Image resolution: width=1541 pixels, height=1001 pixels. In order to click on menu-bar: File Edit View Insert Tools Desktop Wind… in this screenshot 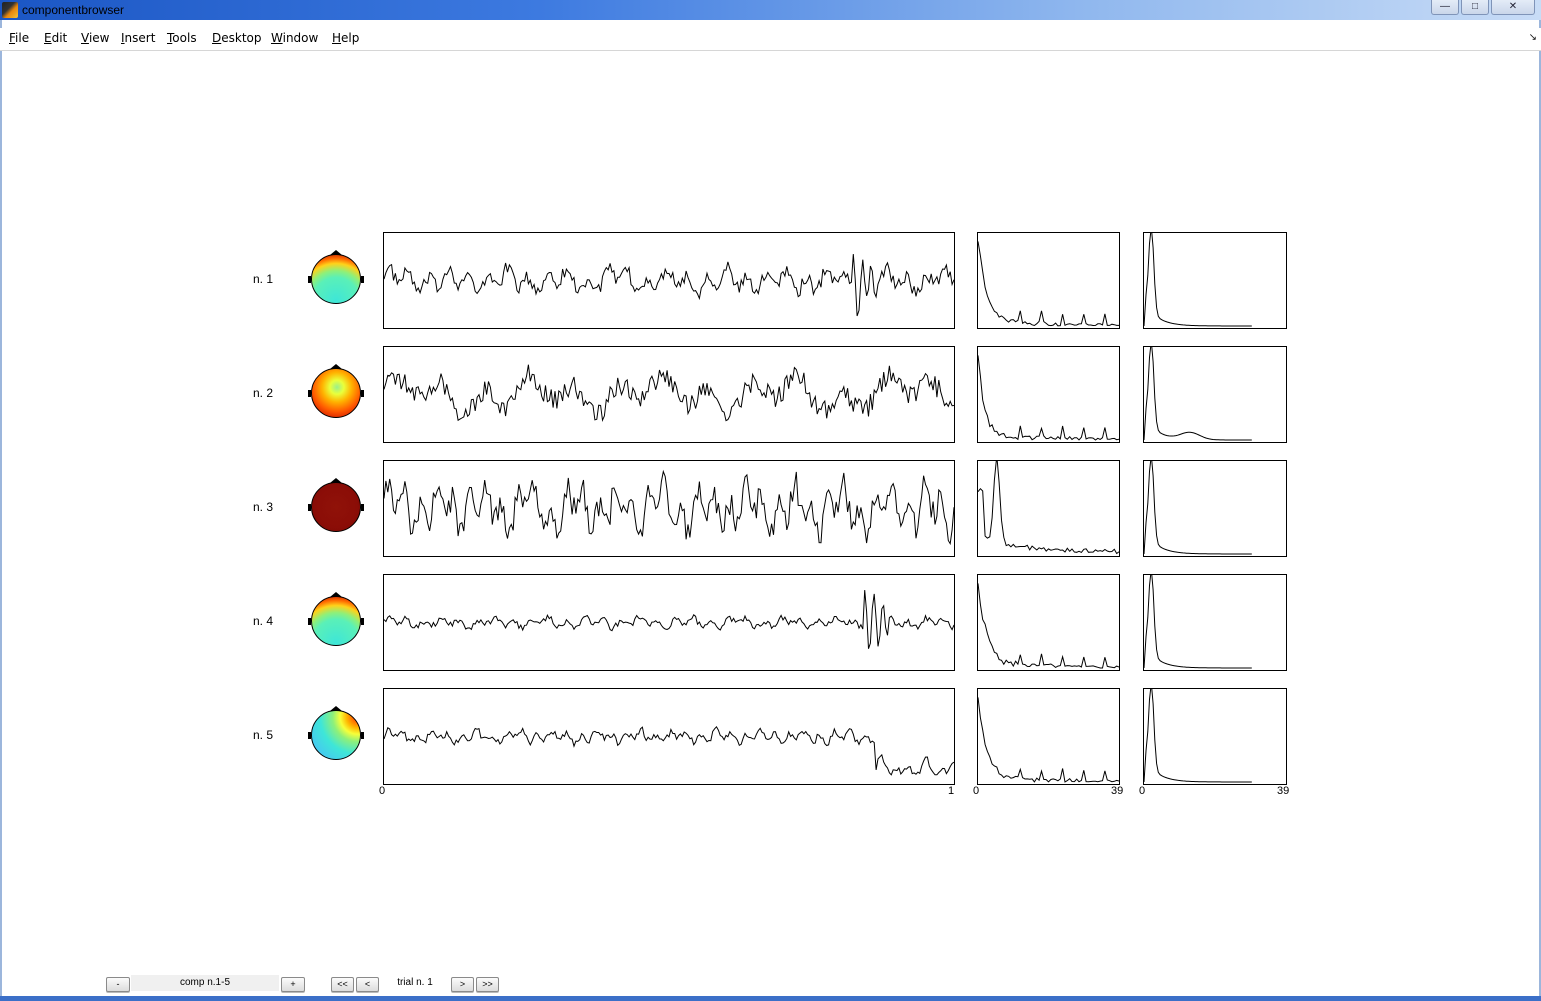, I will do `click(770, 39)`.